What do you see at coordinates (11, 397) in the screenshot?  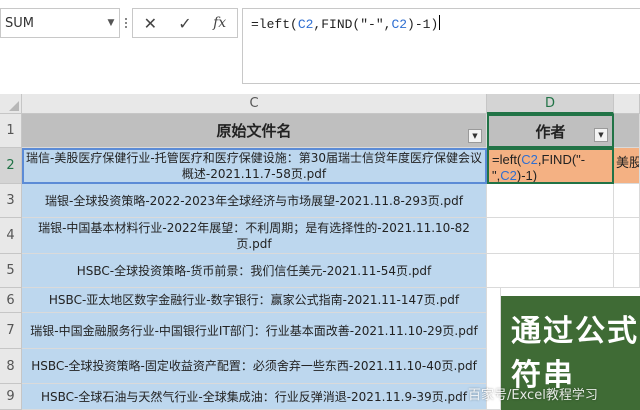 I see `row-header: 9` at bounding box center [11, 397].